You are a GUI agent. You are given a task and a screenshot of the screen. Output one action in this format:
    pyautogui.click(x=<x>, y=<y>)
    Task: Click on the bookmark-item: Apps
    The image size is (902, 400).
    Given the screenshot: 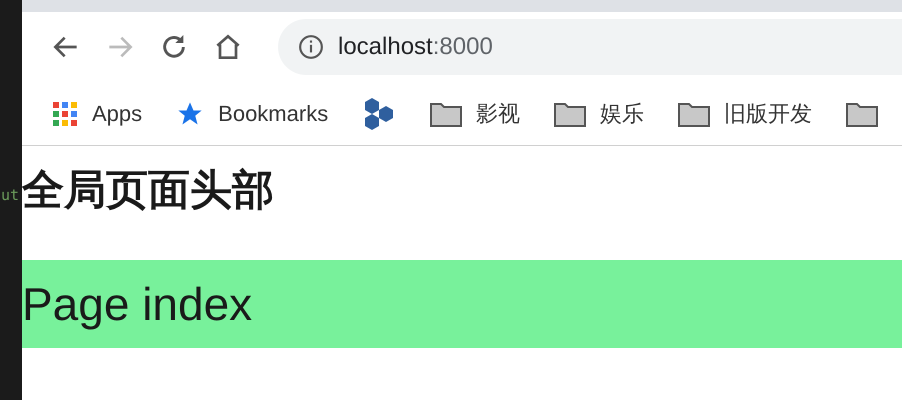 What is the action you would take?
    pyautogui.click(x=97, y=113)
    